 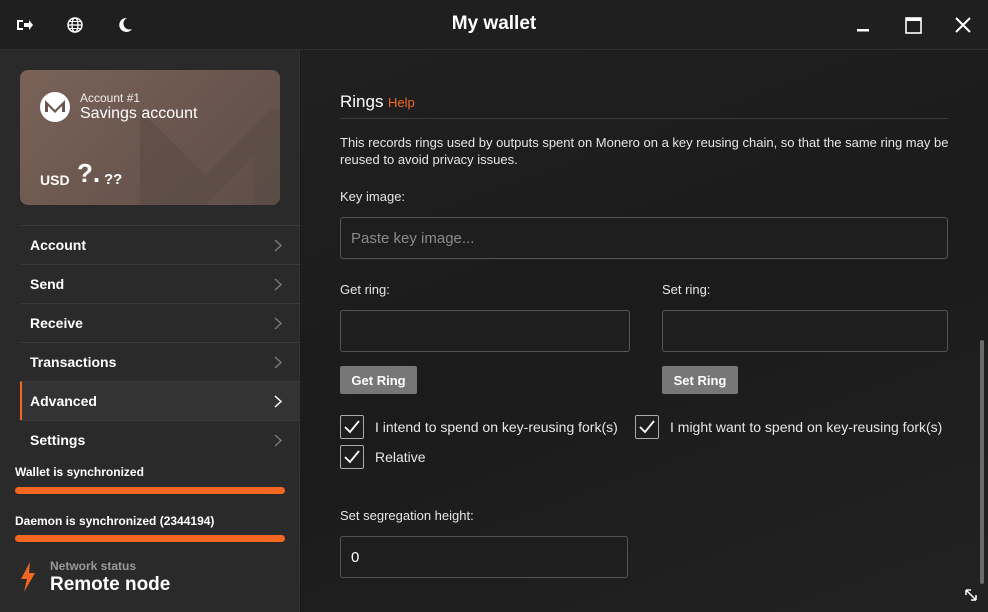 I want to click on set-ring-button: Set Ring, so click(x=700, y=380).